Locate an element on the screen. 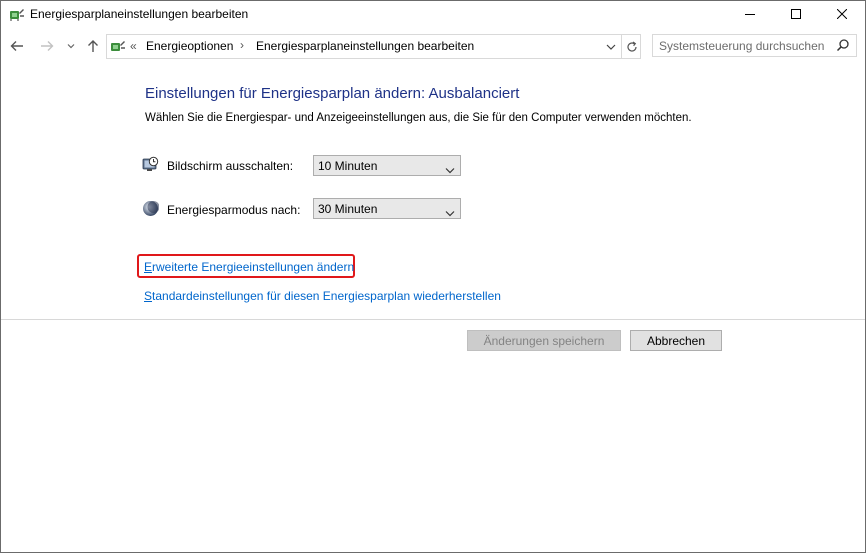 Image resolution: width=866 pixels, height=553 pixels. setting-label-display-off: Bildschirm ausschalten: is located at coordinates (230, 166).